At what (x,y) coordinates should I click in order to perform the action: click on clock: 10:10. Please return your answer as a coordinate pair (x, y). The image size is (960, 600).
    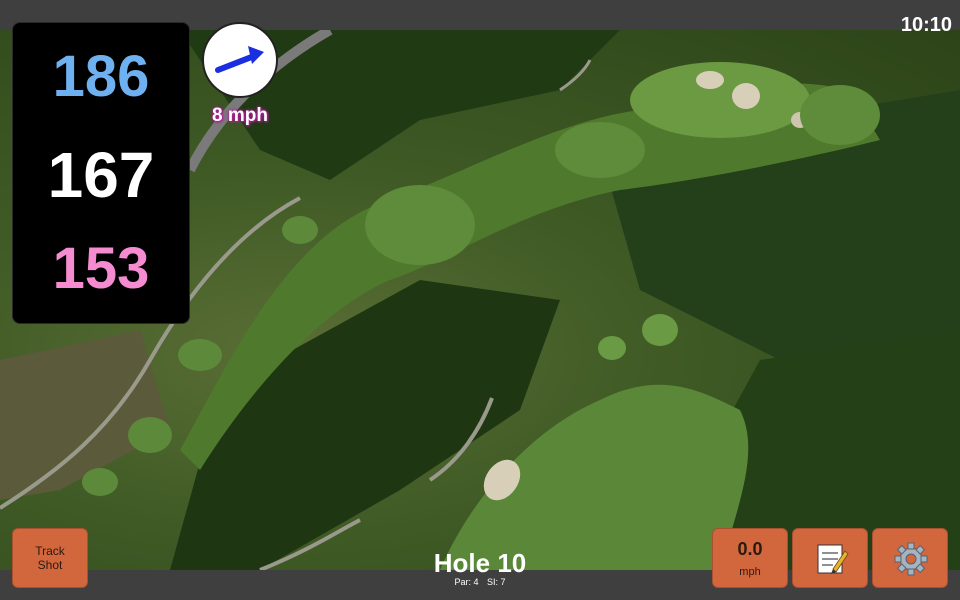
    Looking at the image, I should click on (926, 25).